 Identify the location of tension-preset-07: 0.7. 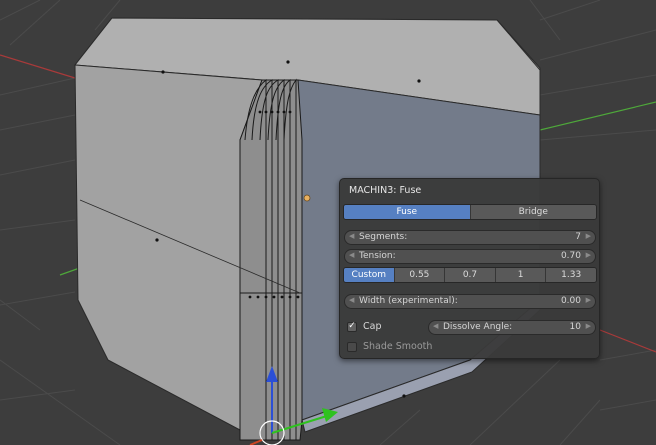
(470, 275).